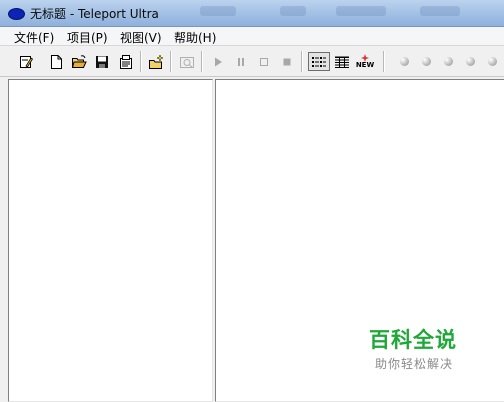  What do you see at coordinates (16, 14) in the screenshot?
I see `app-icon` at bounding box center [16, 14].